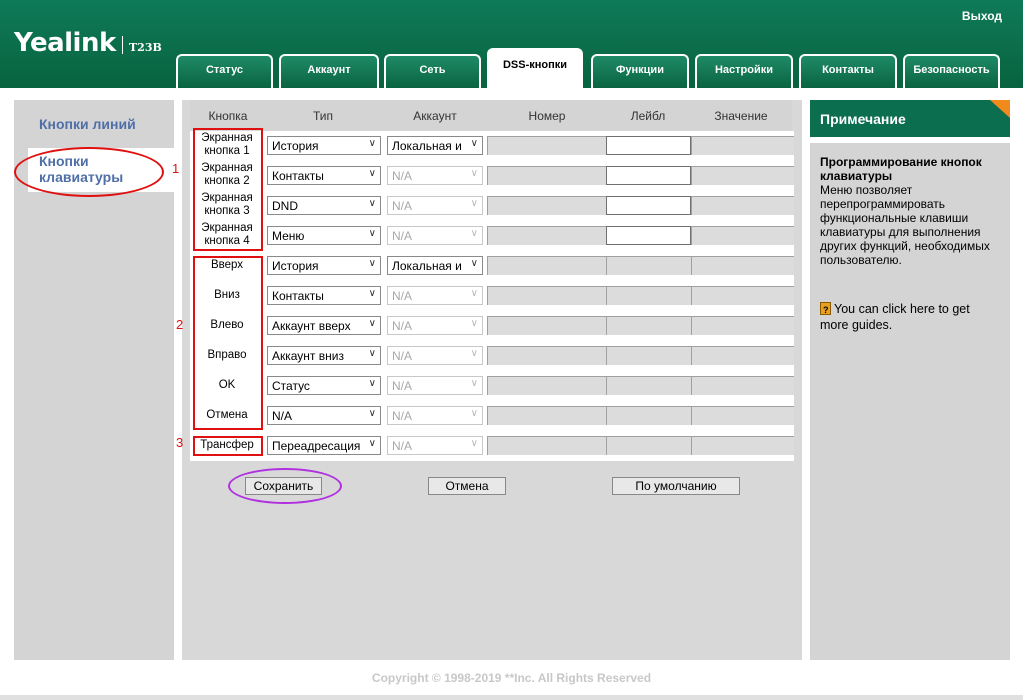 Image resolution: width=1023 pixels, height=700 pixels. What do you see at coordinates (176, 168) in the screenshot?
I see `annotation-number-1: 1` at bounding box center [176, 168].